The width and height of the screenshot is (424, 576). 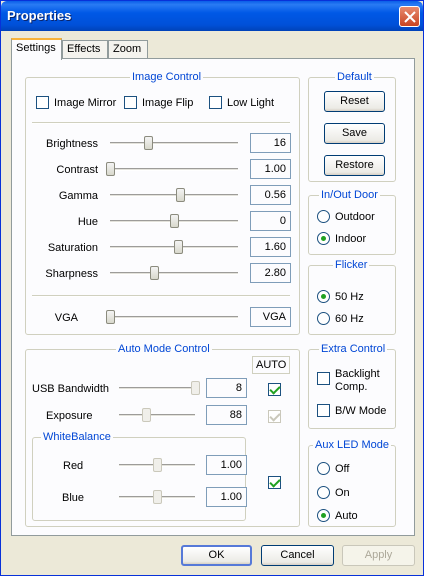 What do you see at coordinates (73, 498) in the screenshot?
I see `blue-label: Blue` at bounding box center [73, 498].